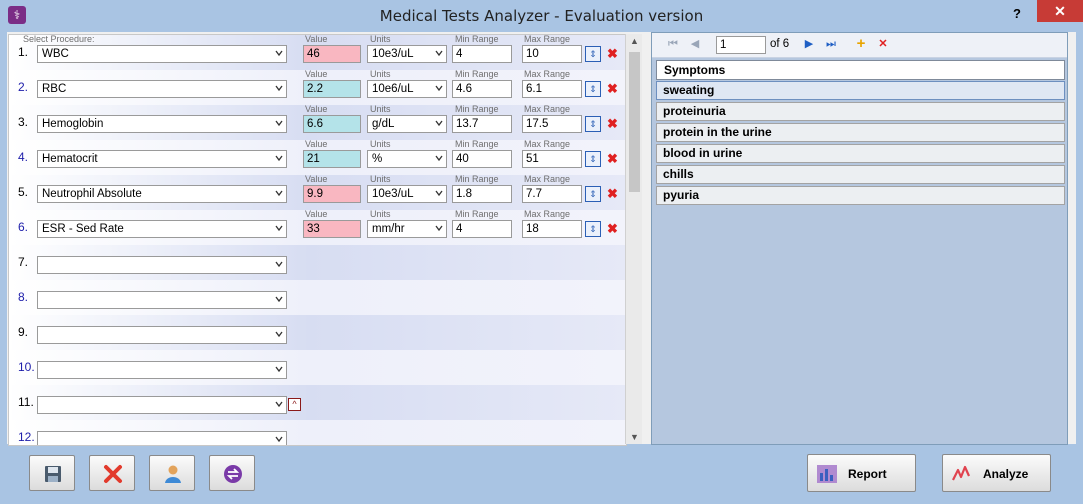 Image resolution: width=1083 pixels, height=504 pixels. Describe the element at coordinates (332, 89) in the screenshot. I see `value-field: 2.2` at that location.